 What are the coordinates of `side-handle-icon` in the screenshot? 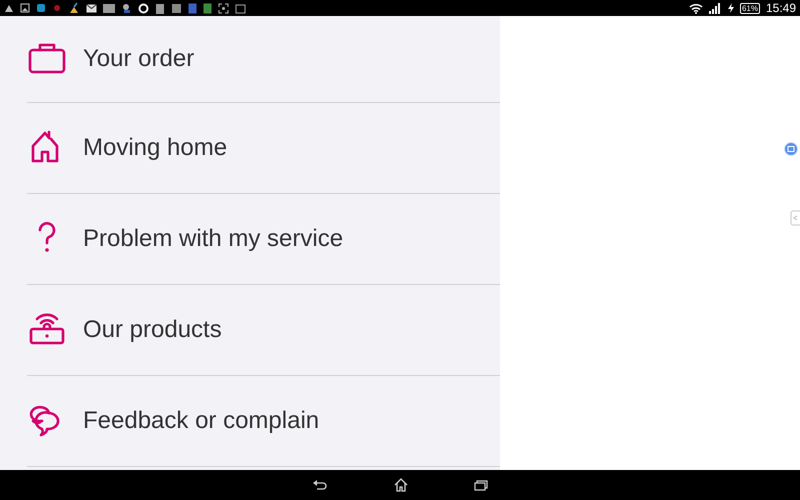 It's located at (795, 218).